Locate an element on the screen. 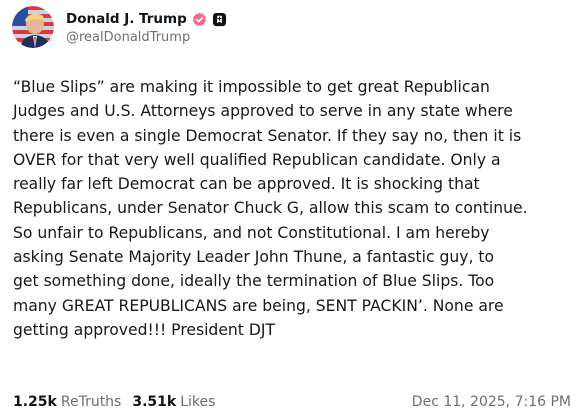 This screenshot has width=584, height=420. name-row: Donald J. Trump is located at coordinates (146, 19).